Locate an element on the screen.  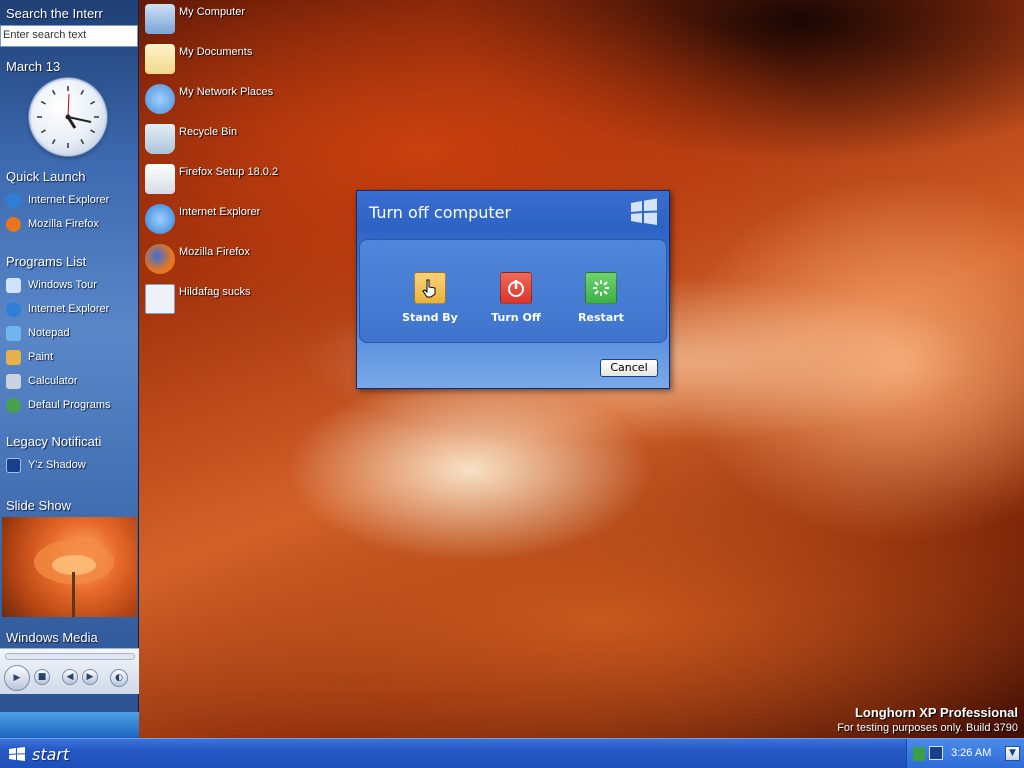
tray-expand-icon: ▼ is located at coordinates (1012, 753).